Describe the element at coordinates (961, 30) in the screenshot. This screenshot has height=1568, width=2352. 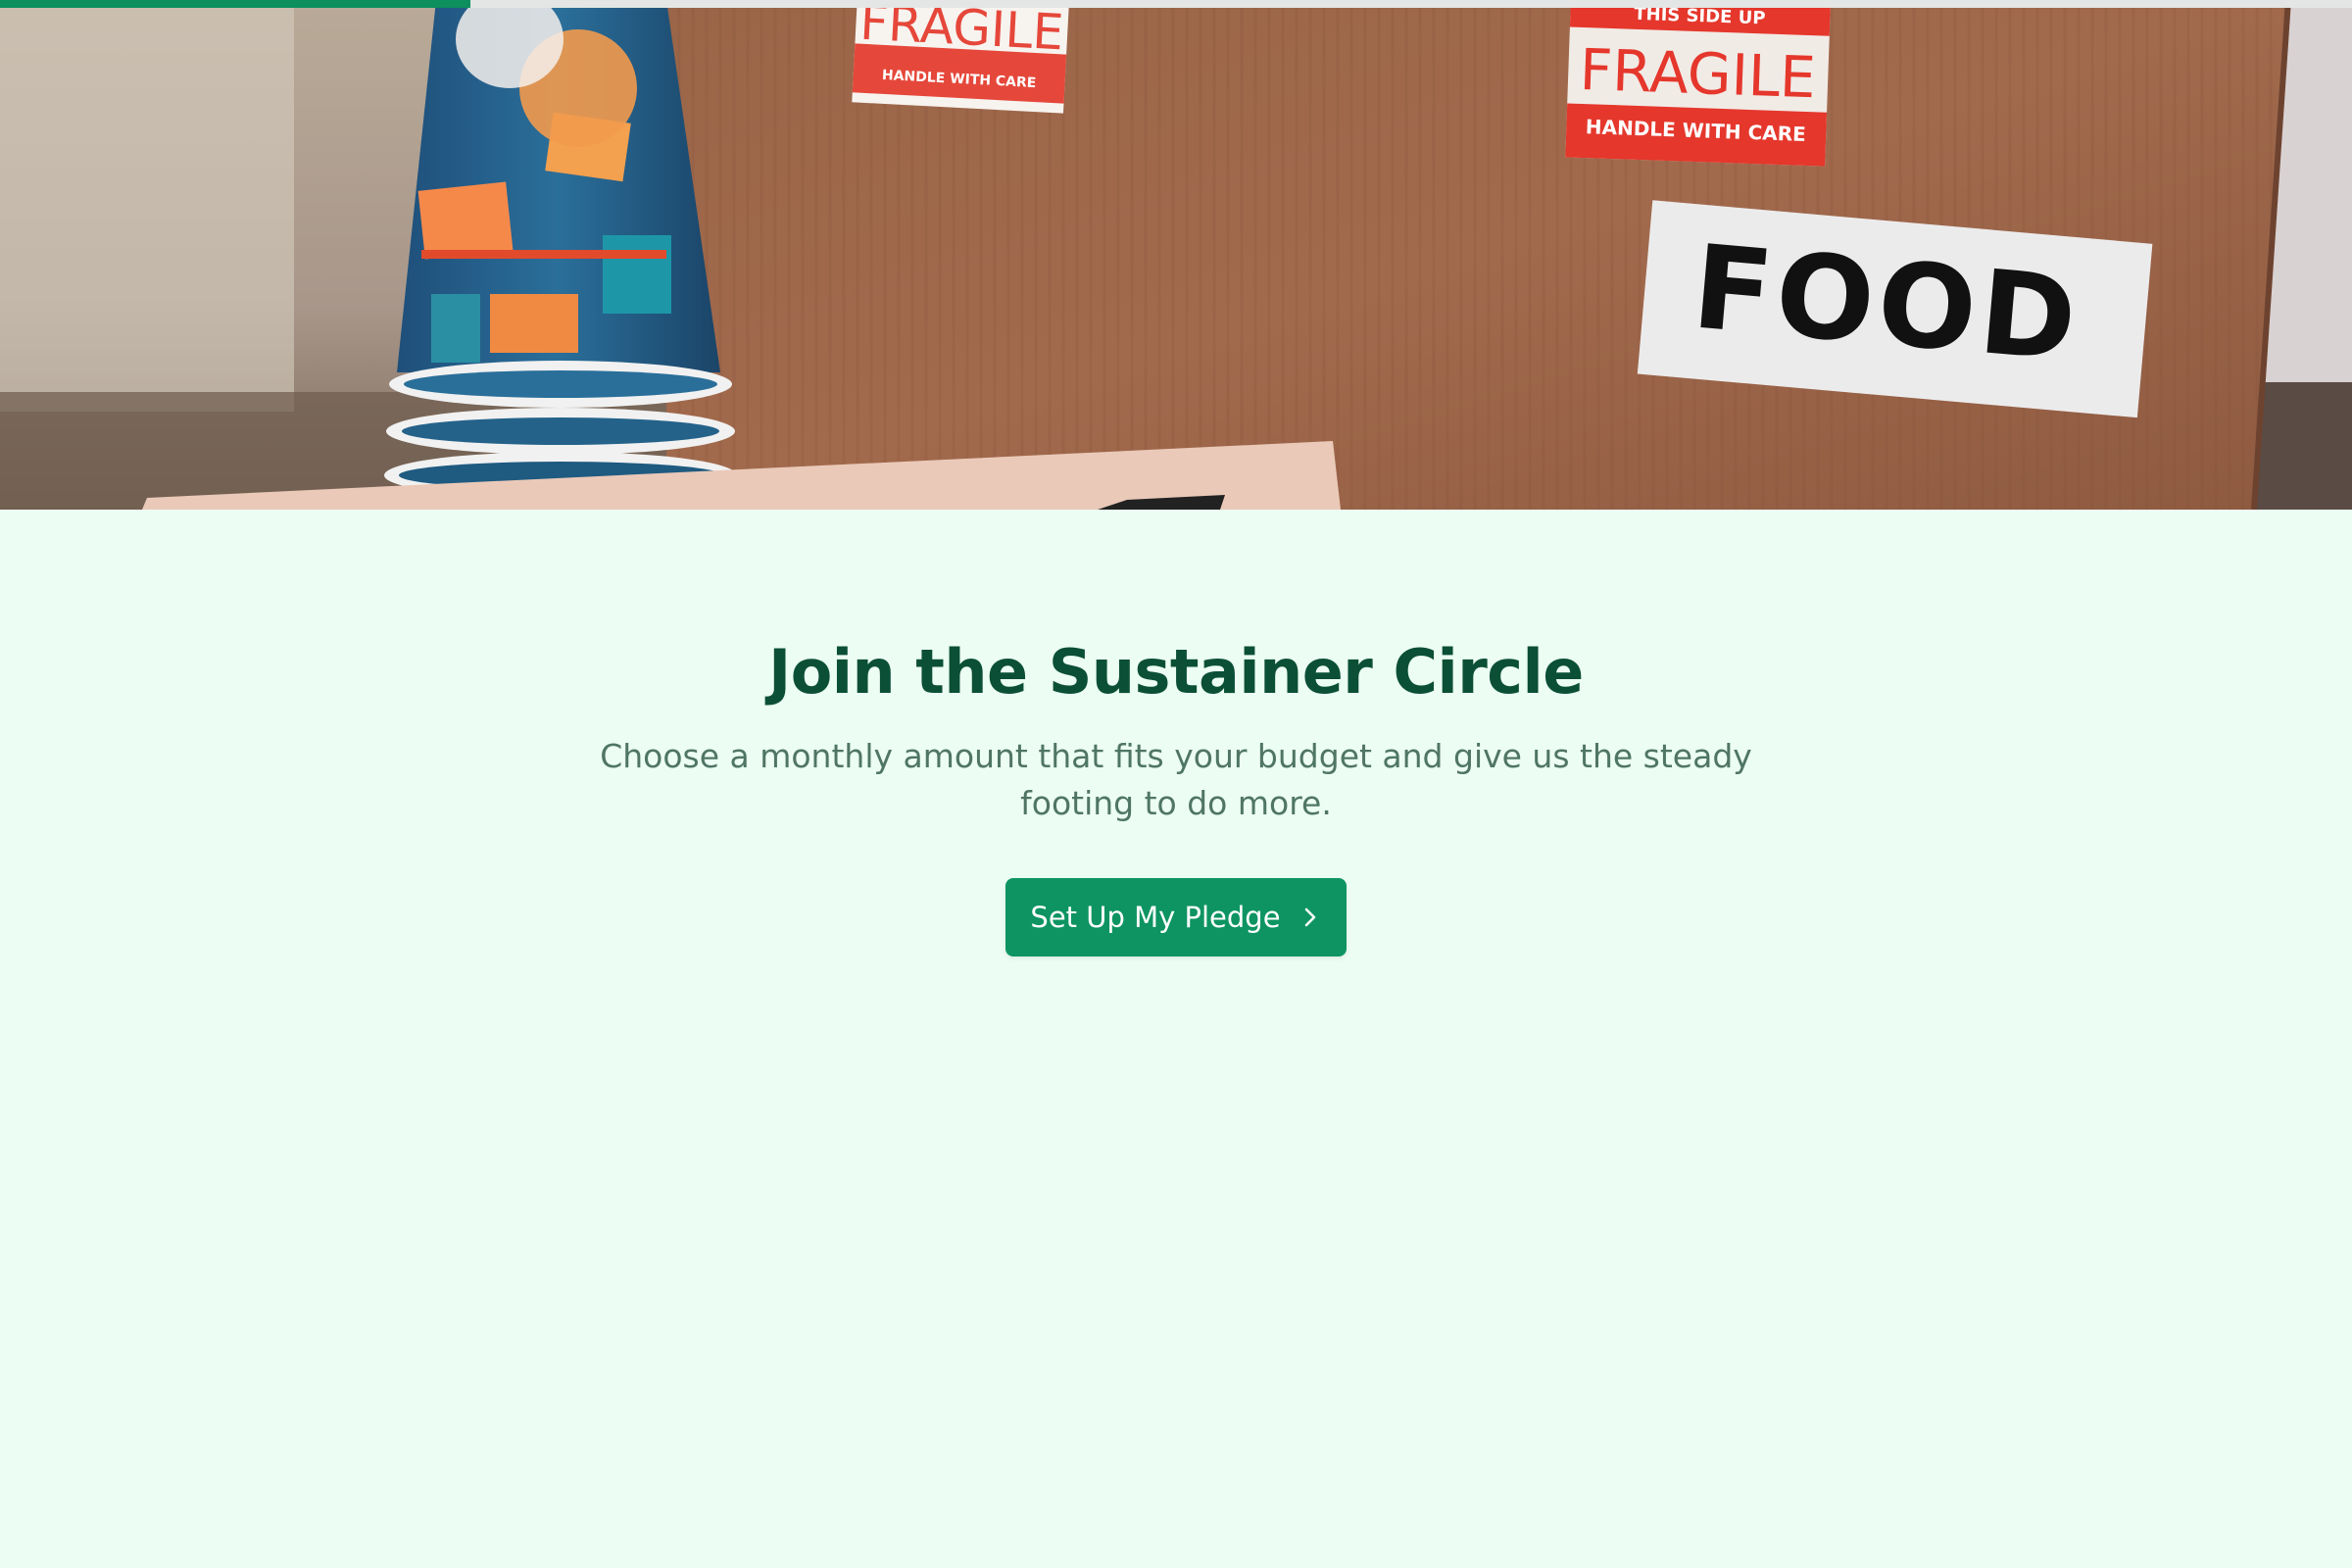
I see `sticker-fragile-left: FRAGILE` at that location.